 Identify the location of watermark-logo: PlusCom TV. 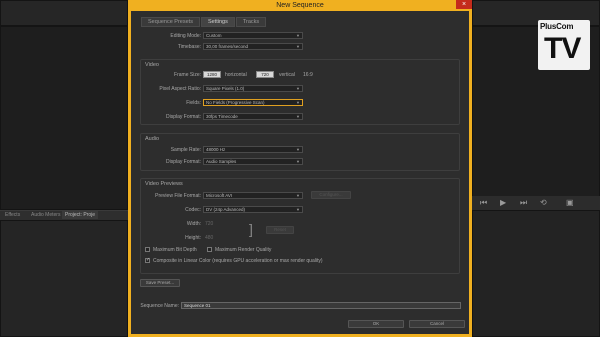
(564, 45).